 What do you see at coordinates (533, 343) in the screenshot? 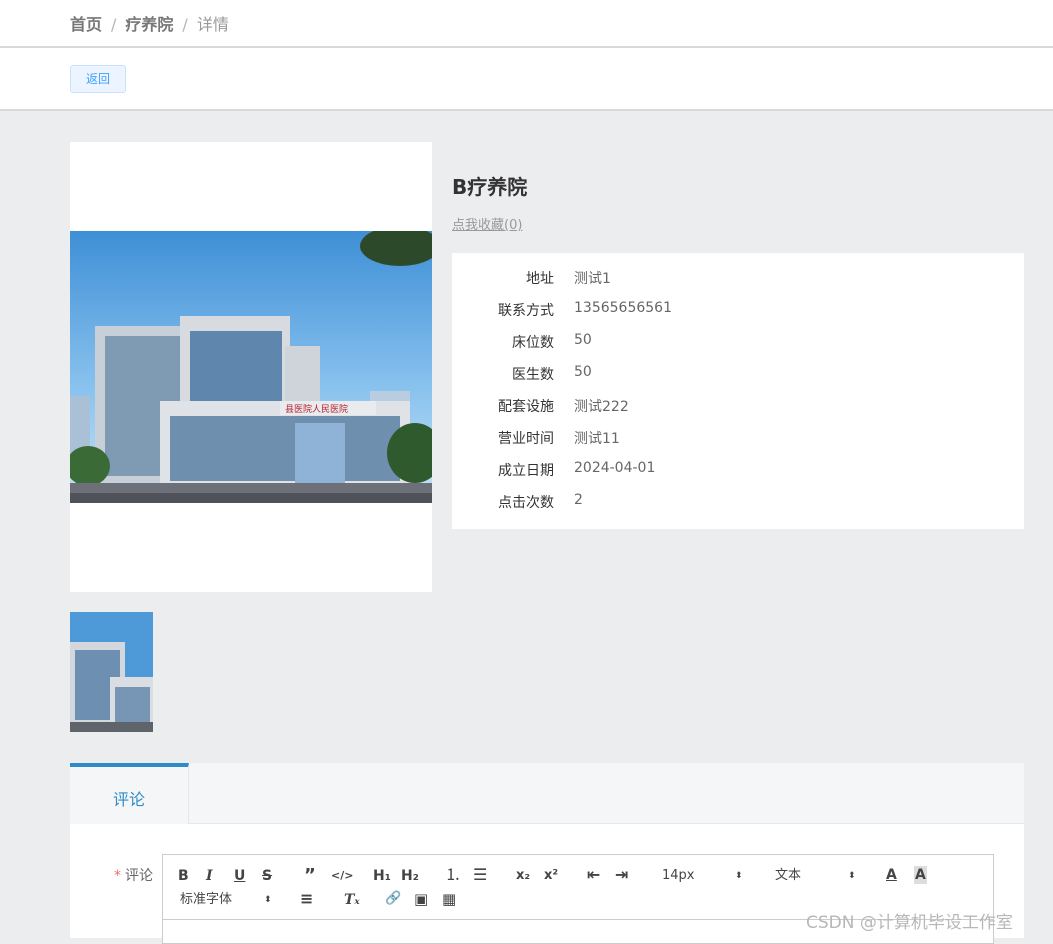
I see `info-label: 床位数` at bounding box center [533, 343].